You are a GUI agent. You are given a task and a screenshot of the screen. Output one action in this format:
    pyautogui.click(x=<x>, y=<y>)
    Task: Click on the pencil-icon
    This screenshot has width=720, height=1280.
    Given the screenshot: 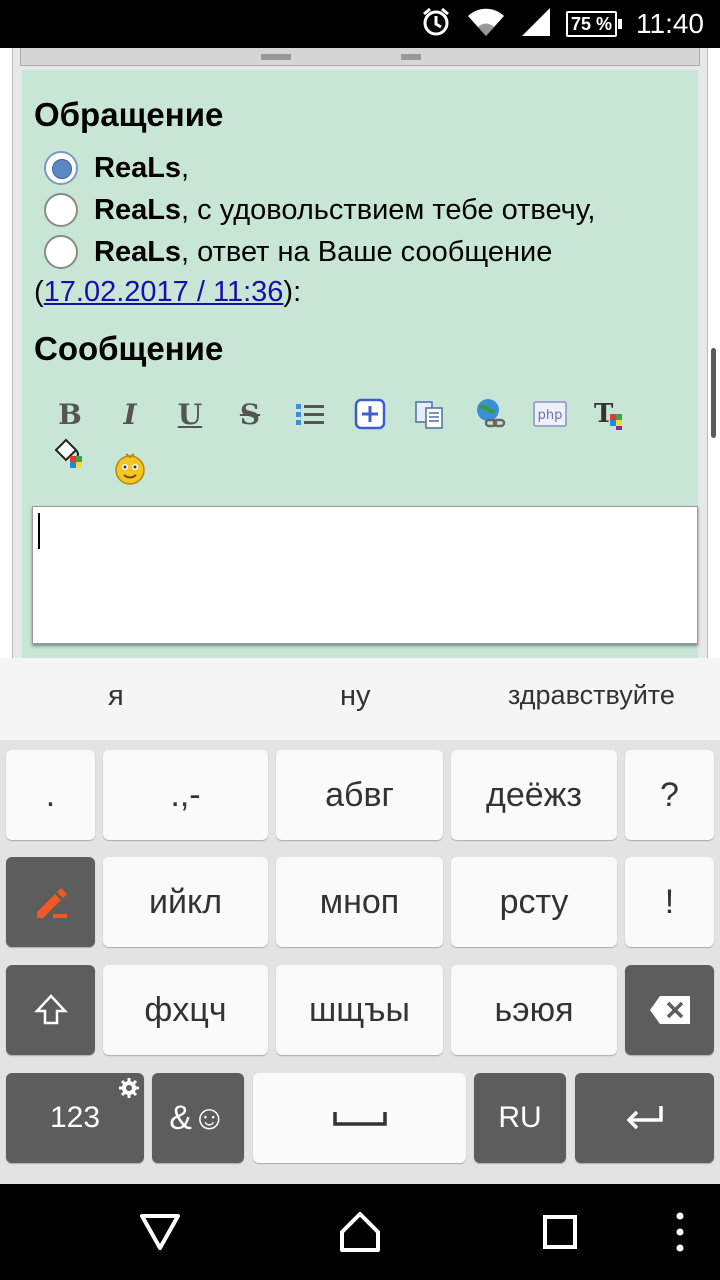 What is the action you would take?
    pyautogui.click(x=51, y=903)
    